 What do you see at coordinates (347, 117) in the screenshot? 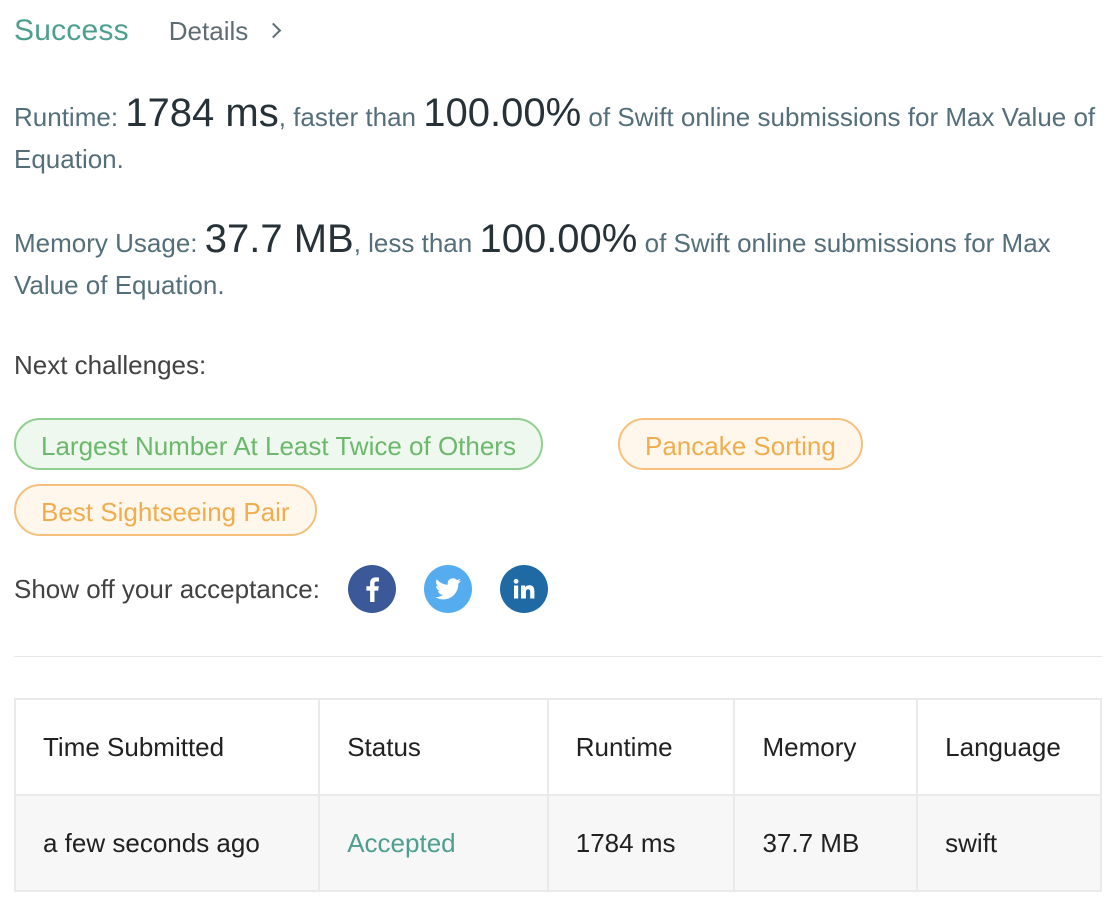
I see `runtime-comparator: , faster than` at bounding box center [347, 117].